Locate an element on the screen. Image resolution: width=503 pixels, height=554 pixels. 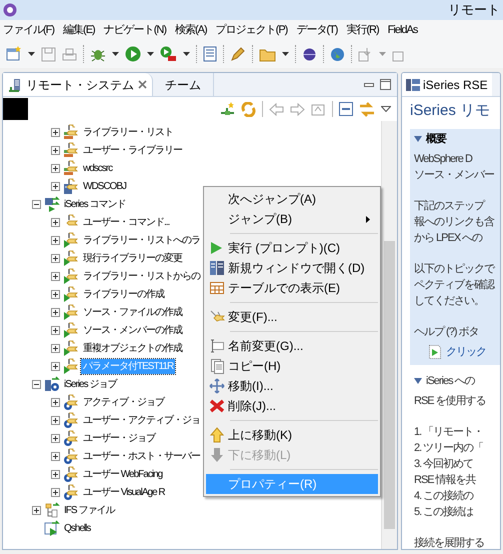
menu-item: 次へジャンプ(A) is located at coordinates (292, 199).